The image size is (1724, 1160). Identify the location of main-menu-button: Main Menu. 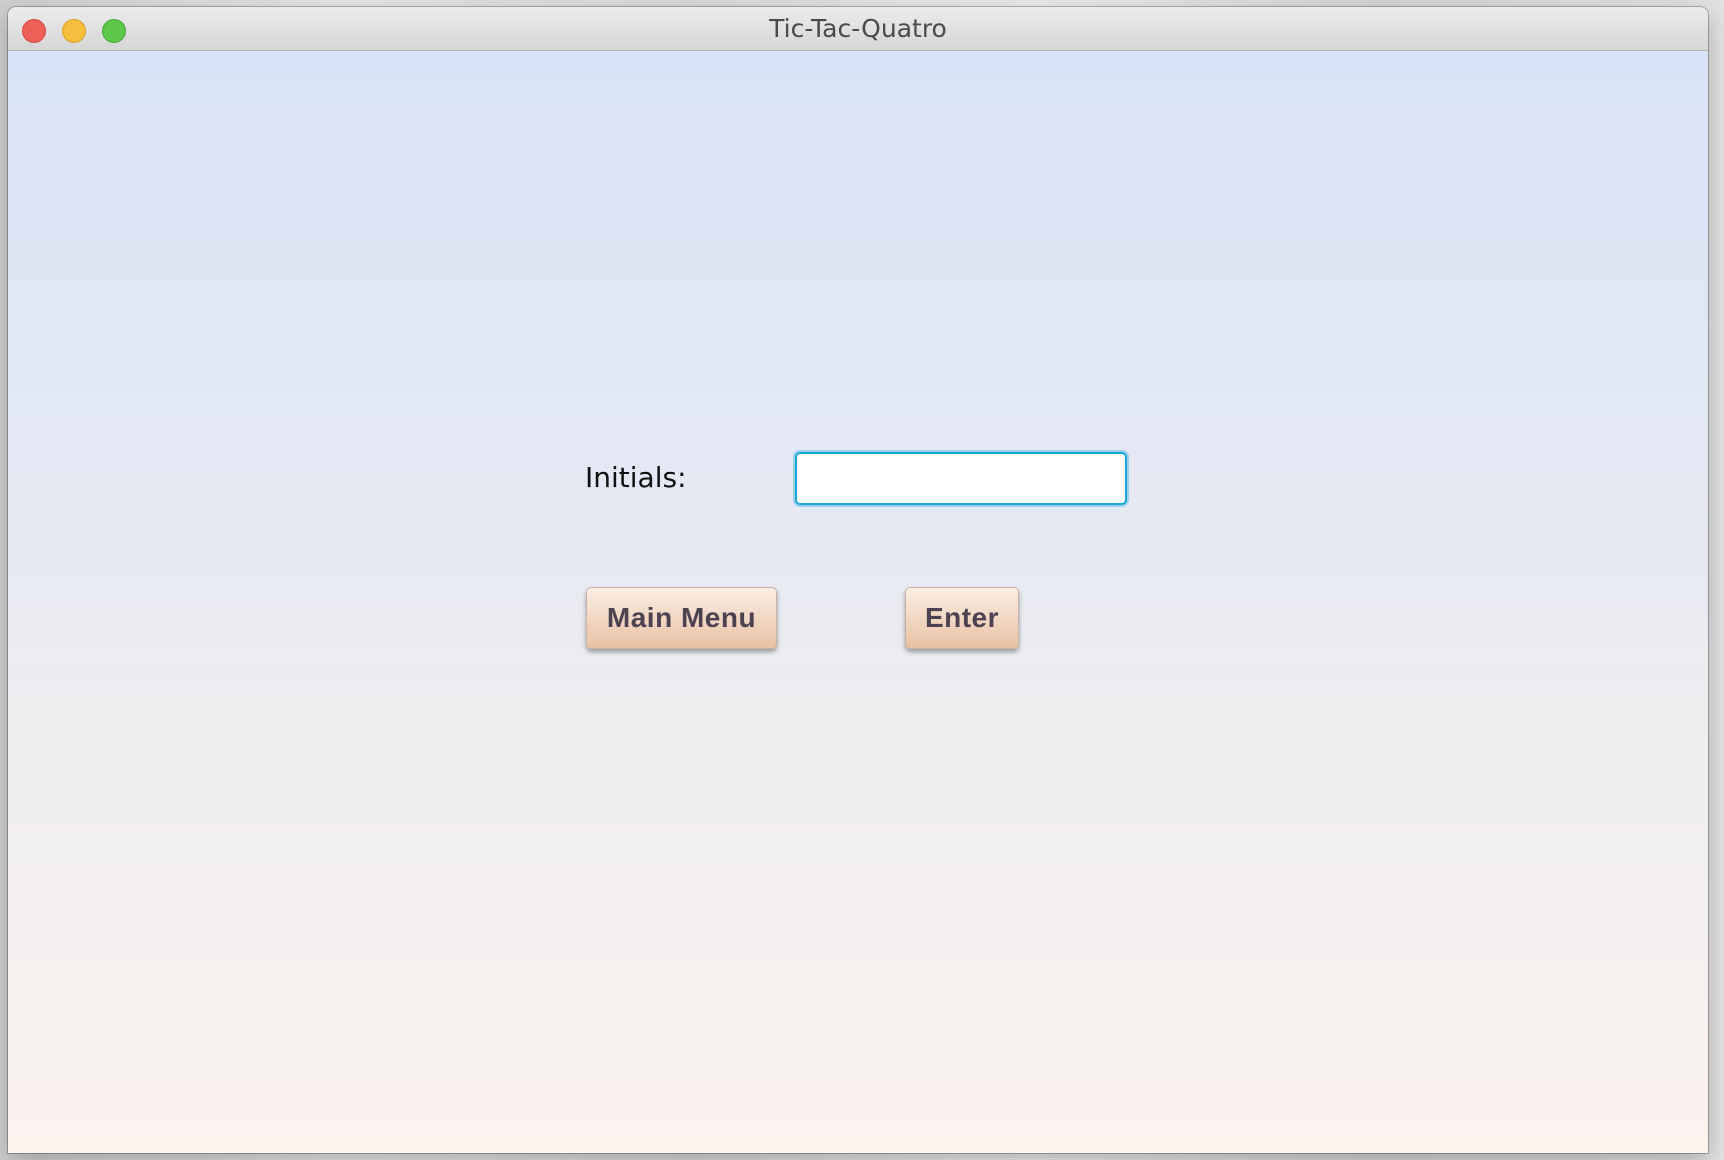
(681, 618).